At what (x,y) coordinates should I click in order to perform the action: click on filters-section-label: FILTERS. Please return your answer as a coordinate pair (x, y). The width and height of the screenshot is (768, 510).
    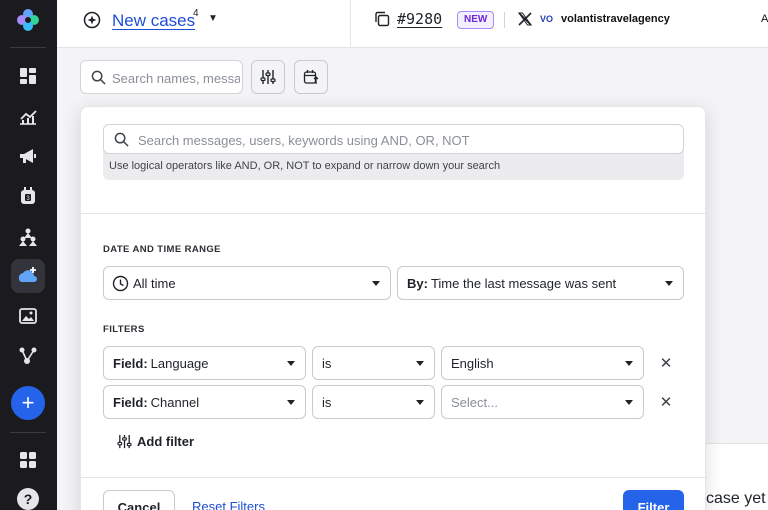
    Looking at the image, I should click on (124, 329).